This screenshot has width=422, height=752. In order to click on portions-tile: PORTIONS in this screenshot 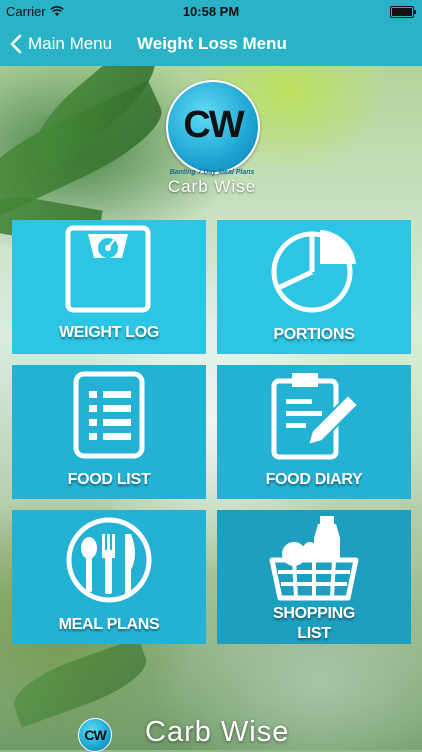, I will do `click(314, 287)`.